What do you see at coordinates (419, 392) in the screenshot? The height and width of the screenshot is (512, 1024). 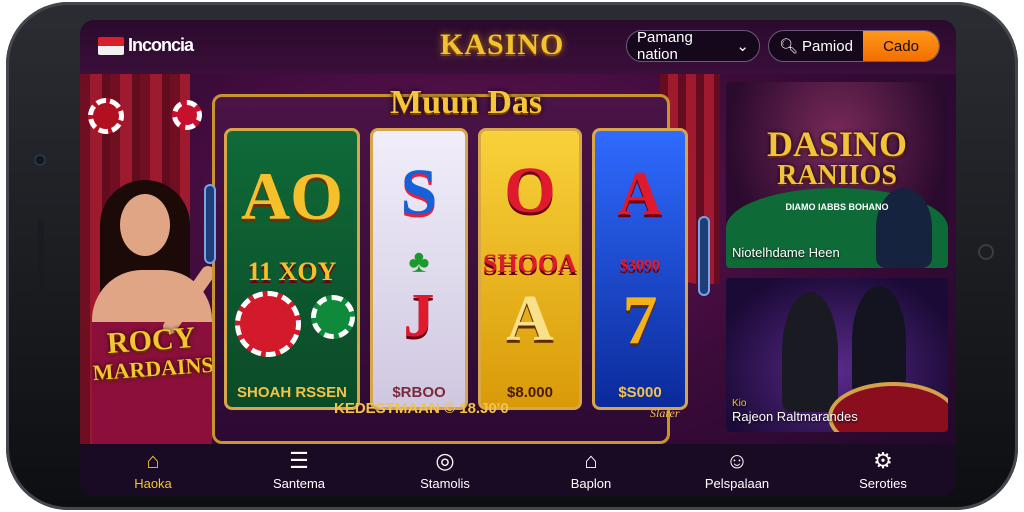 I see `reel-value: $RBOO` at bounding box center [419, 392].